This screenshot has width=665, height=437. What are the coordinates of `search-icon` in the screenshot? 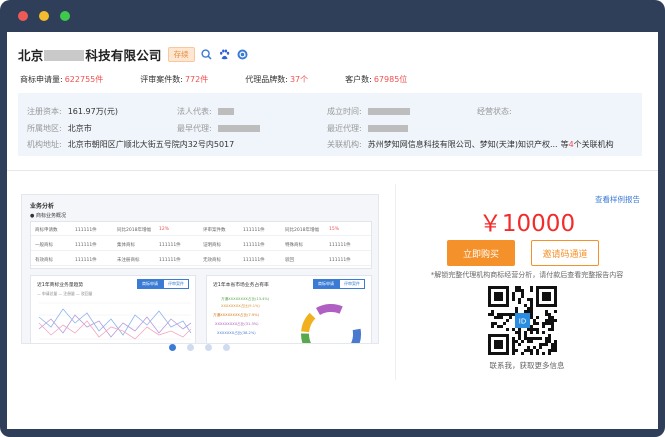 It's located at (207, 55).